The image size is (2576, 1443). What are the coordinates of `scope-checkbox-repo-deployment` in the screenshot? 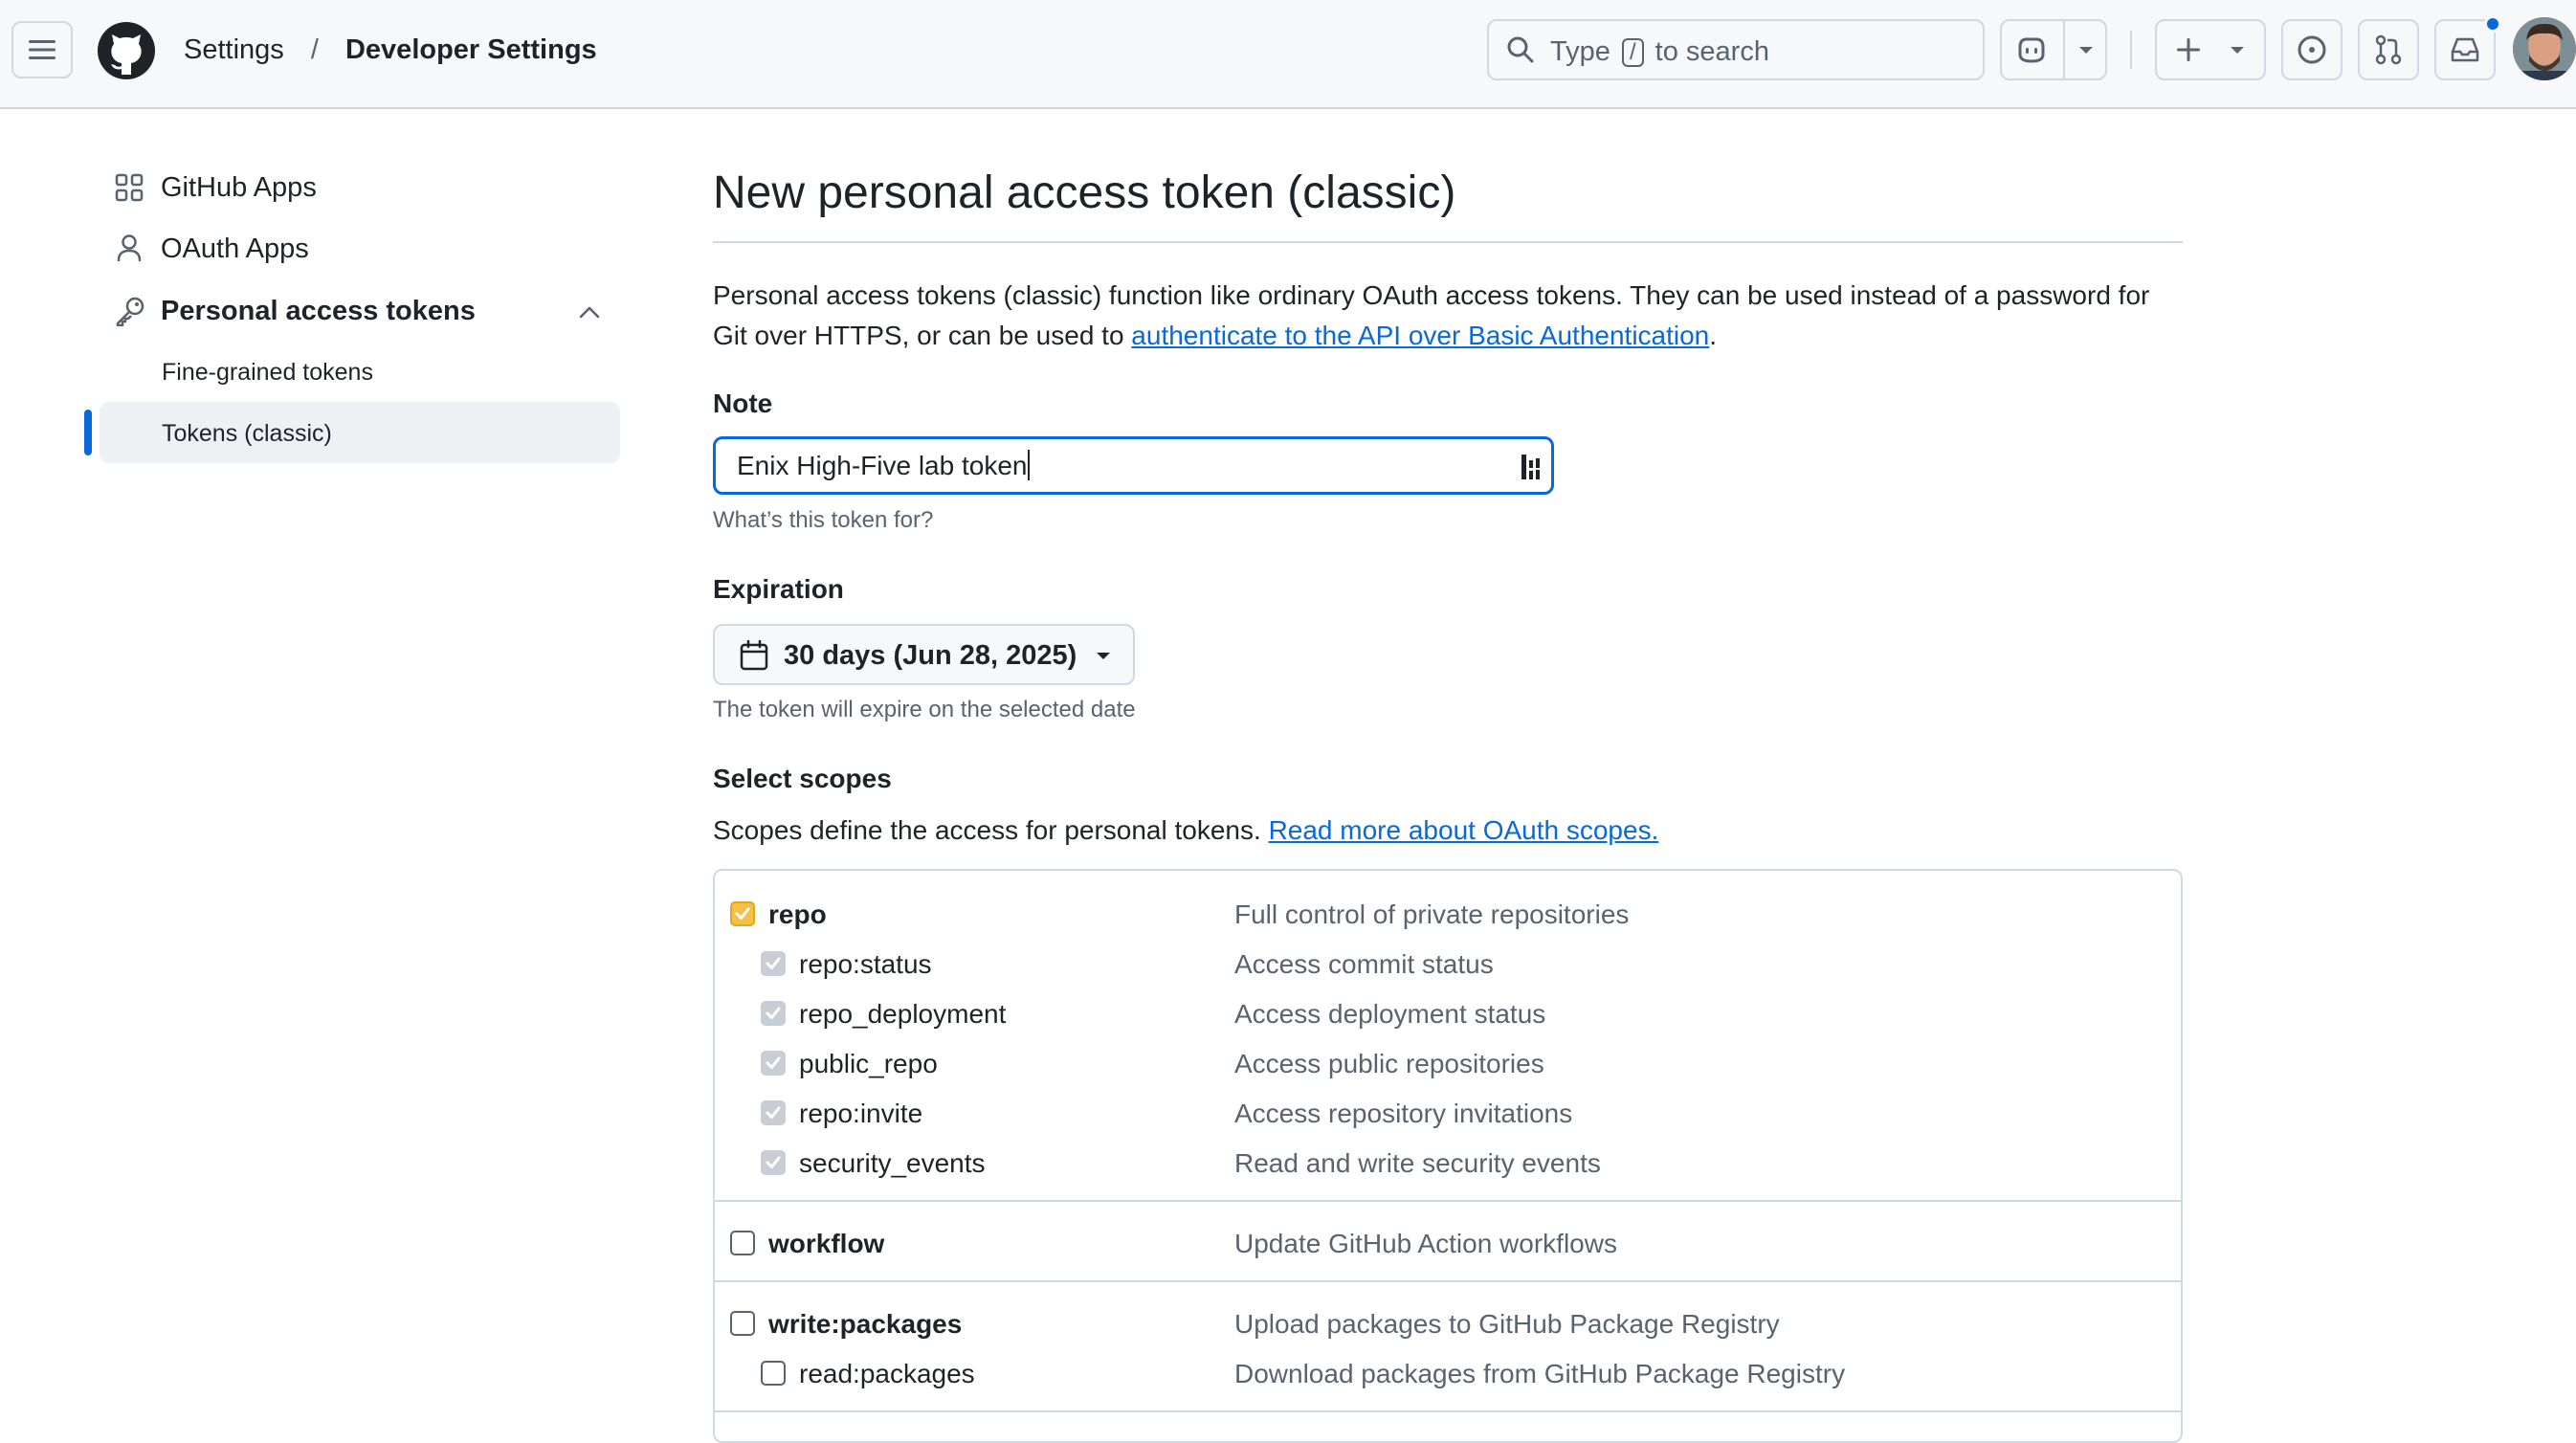 It's located at (773, 1013).